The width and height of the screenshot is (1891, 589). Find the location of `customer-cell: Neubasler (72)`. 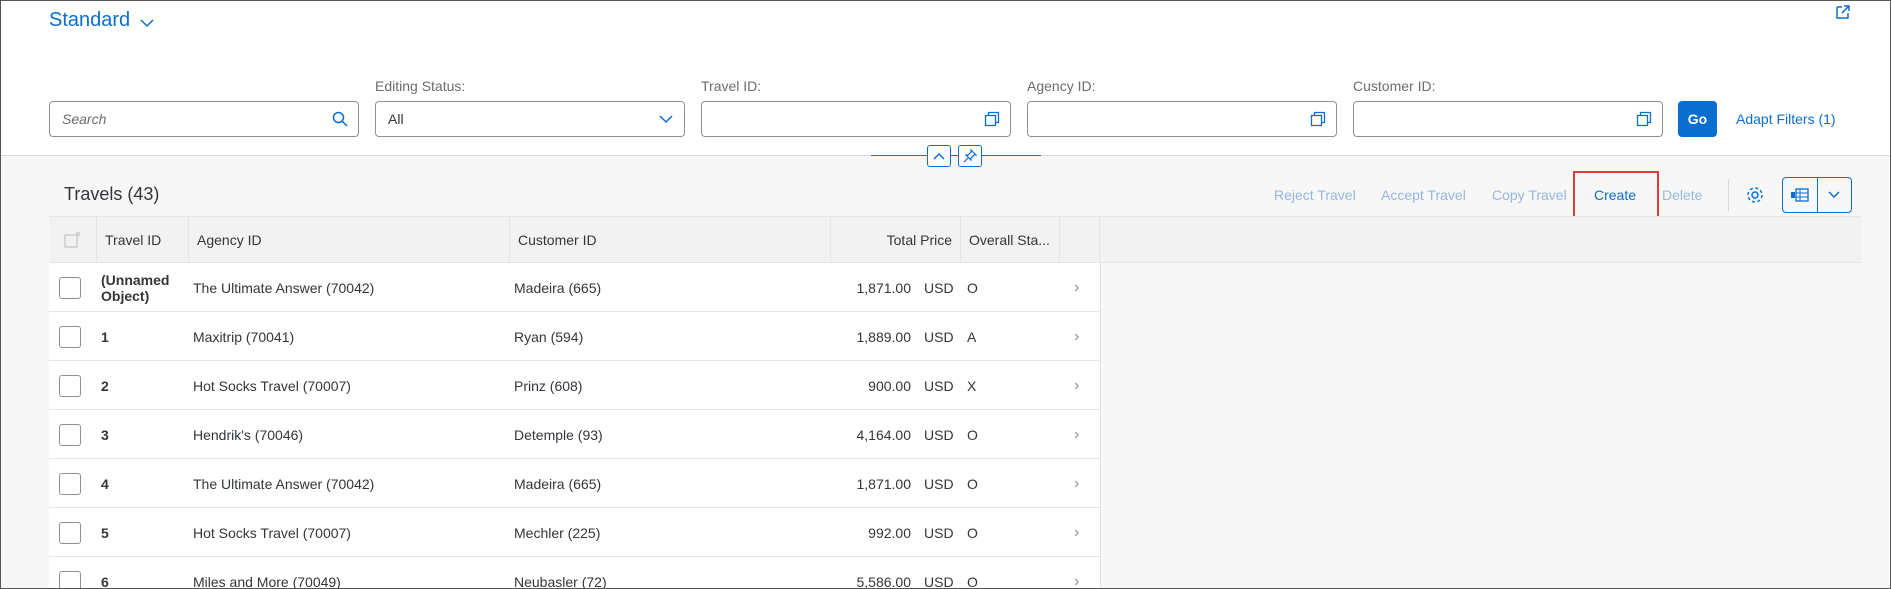

customer-cell: Neubasler (72) is located at coordinates (560, 581).